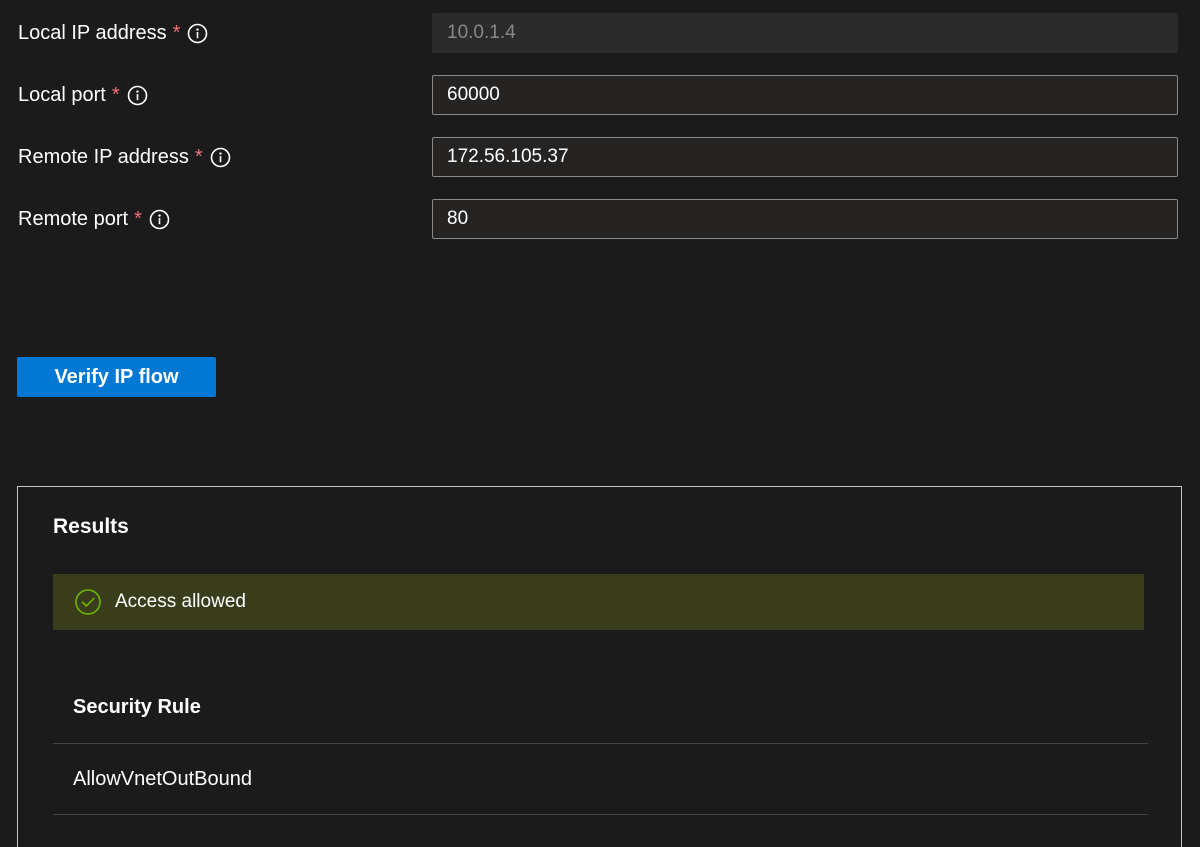 The width and height of the screenshot is (1200, 847). I want to click on field-label: Local port, so click(62, 94).